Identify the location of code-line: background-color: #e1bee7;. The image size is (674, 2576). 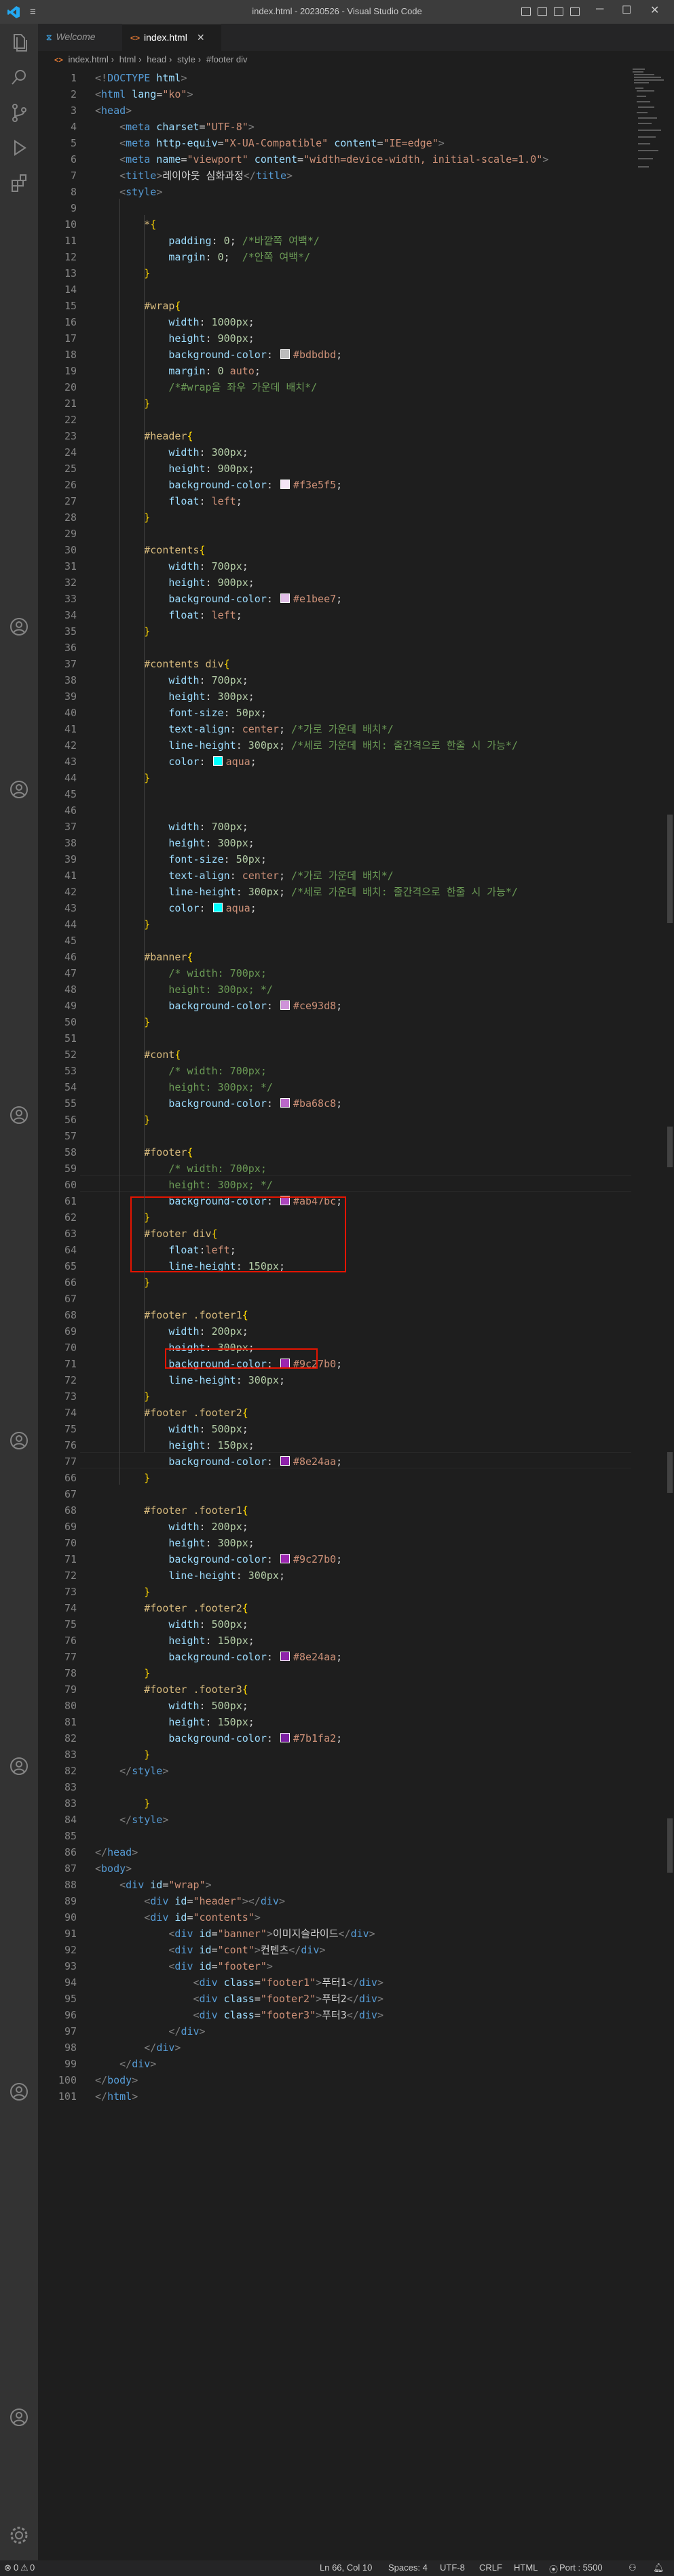
(218, 599).